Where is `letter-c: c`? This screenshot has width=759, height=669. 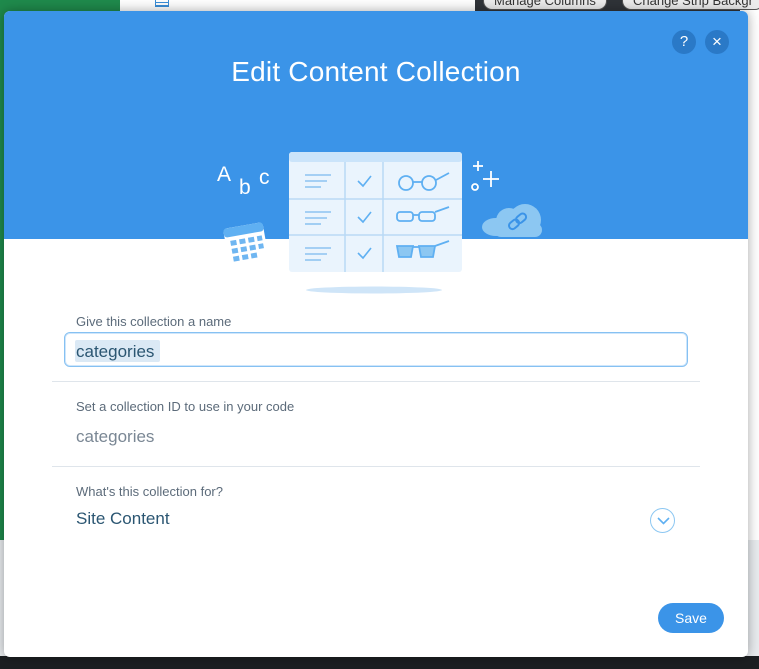
letter-c: c is located at coordinates (264, 177).